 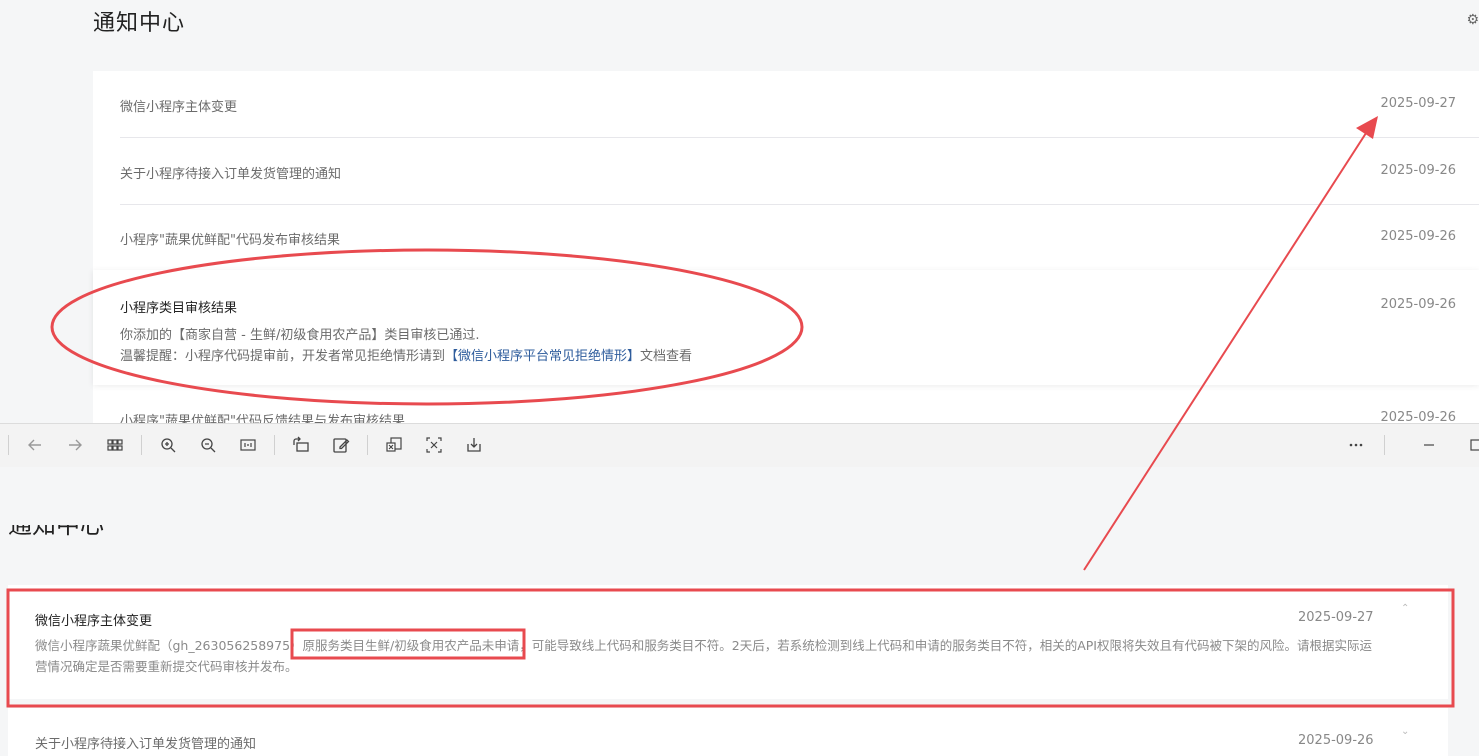 What do you see at coordinates (1405, 608) in the screenshot?
I see `chevron-up-icon: ⌃` at bounding box center [1405, 608].